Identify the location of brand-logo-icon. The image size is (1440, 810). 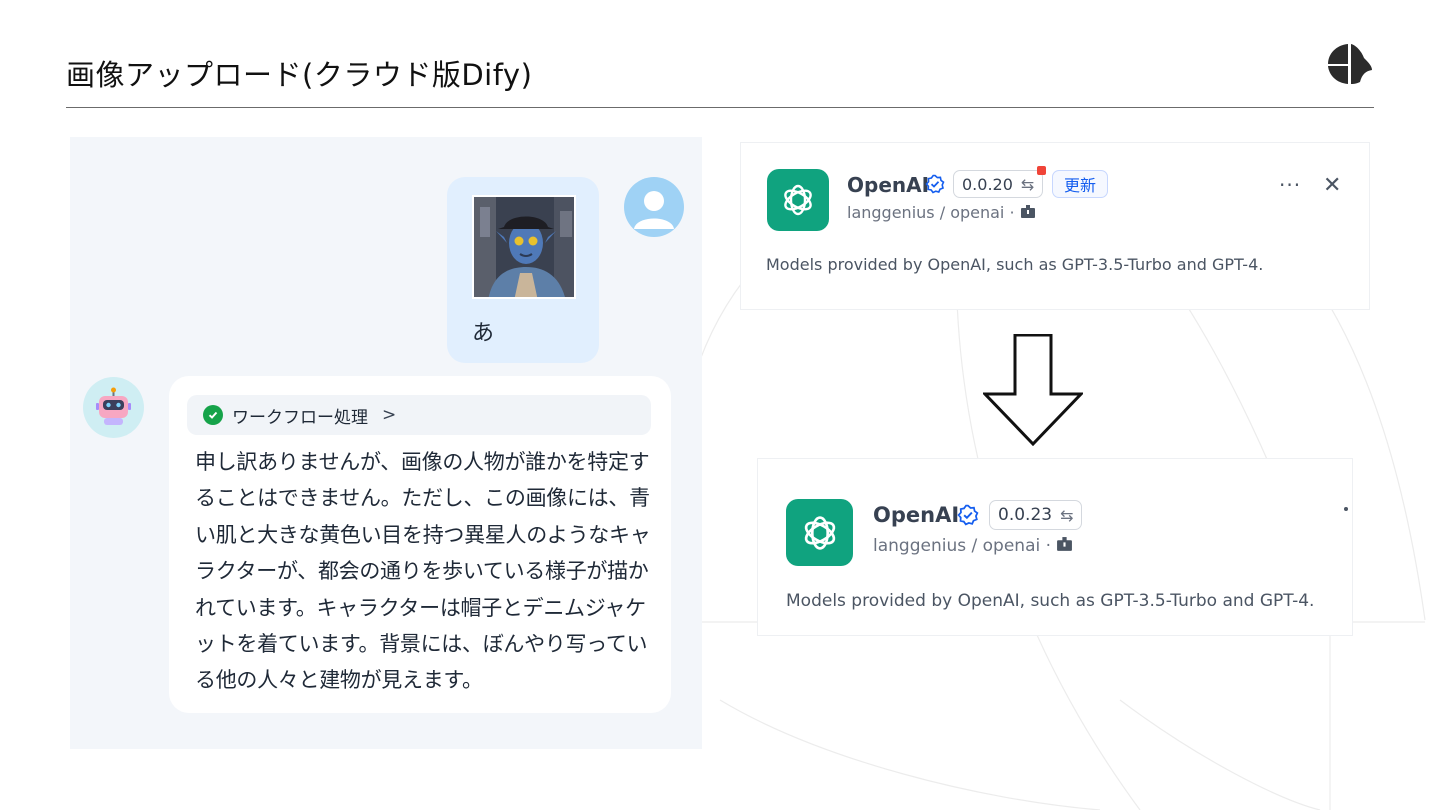
(1350, 64).